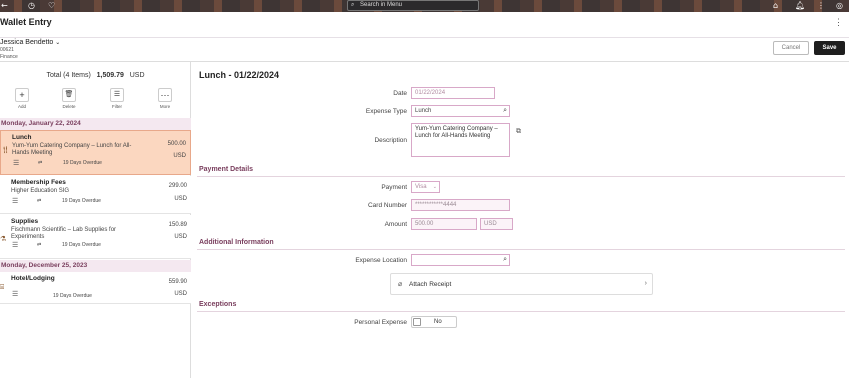 The width and height of the screenshot is (849, 378). What do you see at coordinates (137, 75) in the screenshot?
I see `total-currency: USD` at bounding box center [137, 75].